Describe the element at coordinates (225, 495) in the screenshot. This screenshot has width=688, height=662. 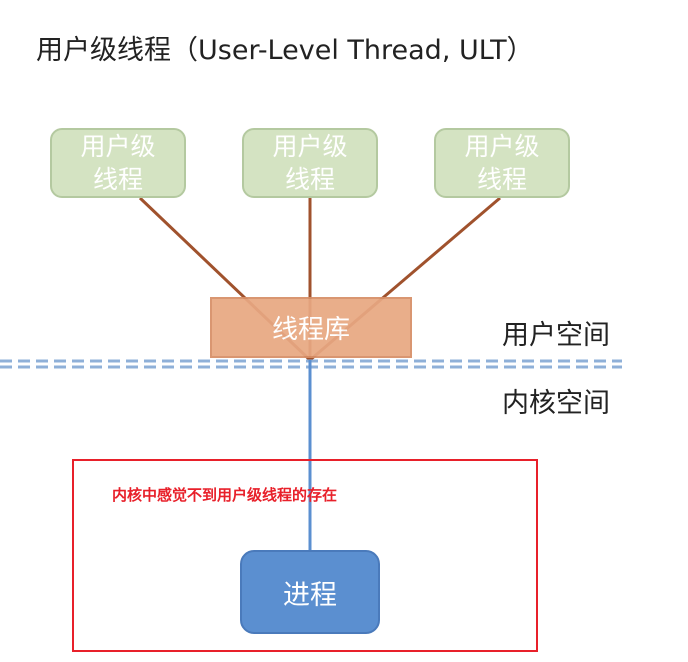
I see `kernel-note: 内核中感觉不到用户级线程的存在` at that location.